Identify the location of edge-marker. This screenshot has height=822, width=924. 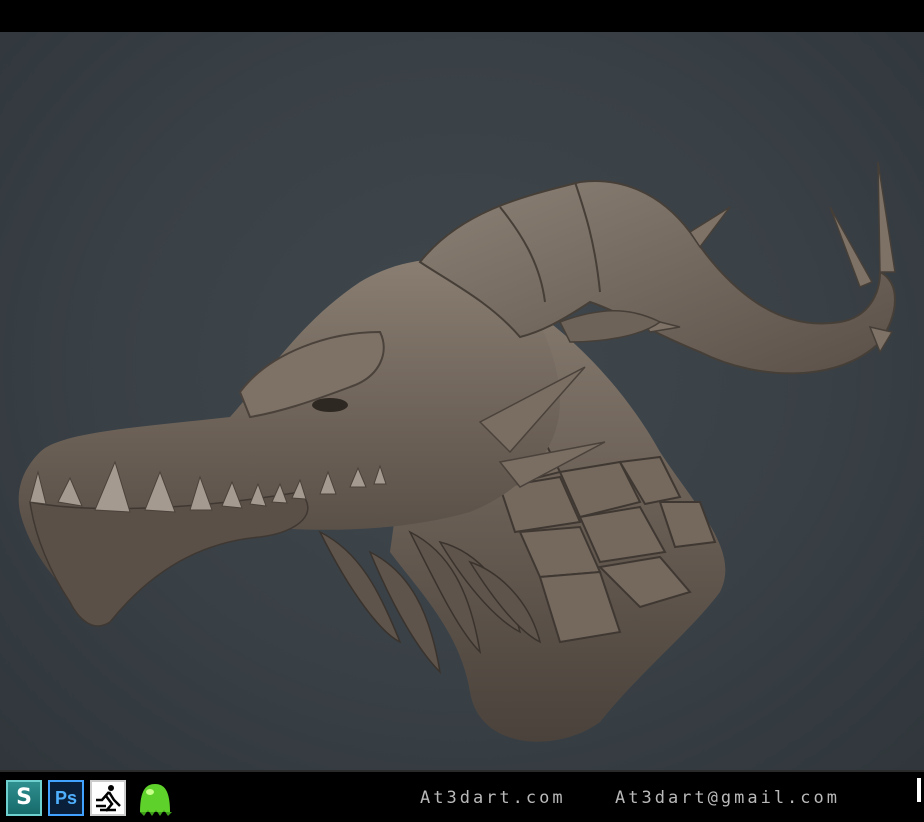
(919, 790).